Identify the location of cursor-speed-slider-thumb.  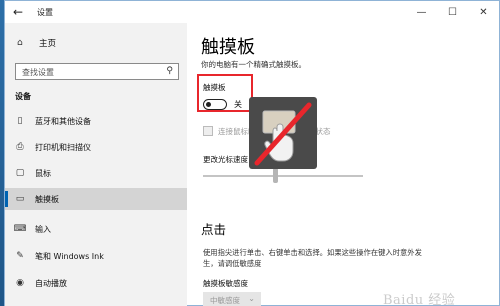
(275, 175).